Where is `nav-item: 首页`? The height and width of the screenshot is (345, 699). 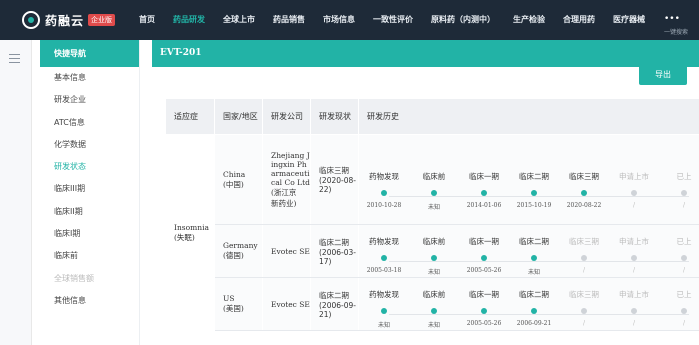
nav-item: 首页 is located at coordinates (147, 20).